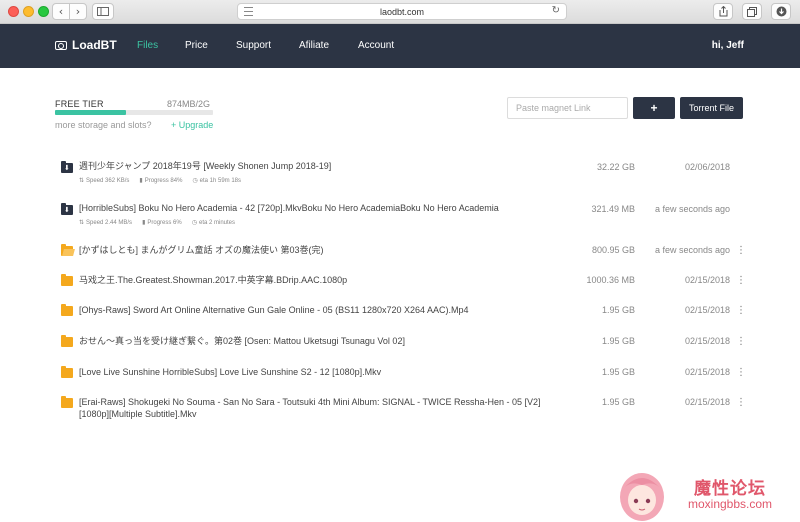  Describe the element at coordinates (189, 104) in the screenshot. I see `storage-used: 874MB/2G` at that location.